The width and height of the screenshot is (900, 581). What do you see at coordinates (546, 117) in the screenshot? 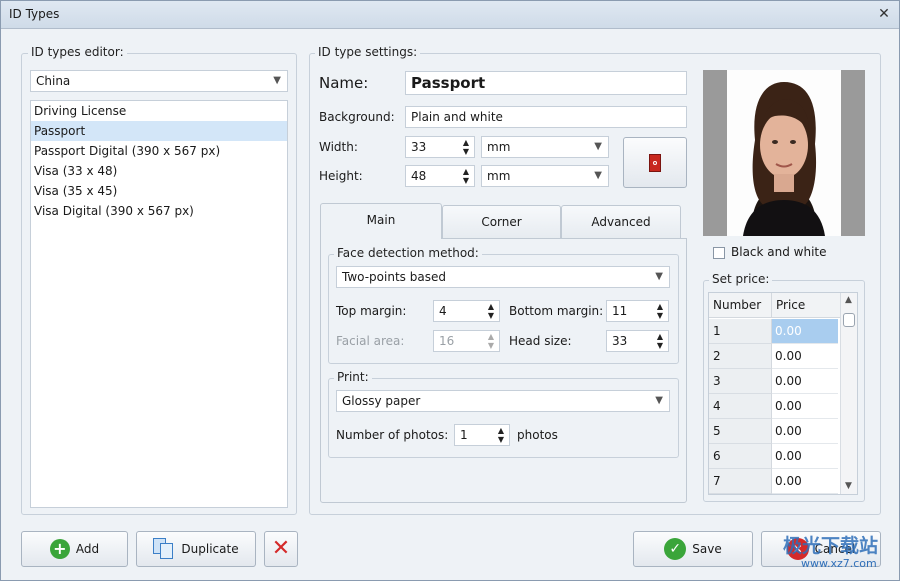
I see `background-input: Plain and white` at bounding box center [546, 117].